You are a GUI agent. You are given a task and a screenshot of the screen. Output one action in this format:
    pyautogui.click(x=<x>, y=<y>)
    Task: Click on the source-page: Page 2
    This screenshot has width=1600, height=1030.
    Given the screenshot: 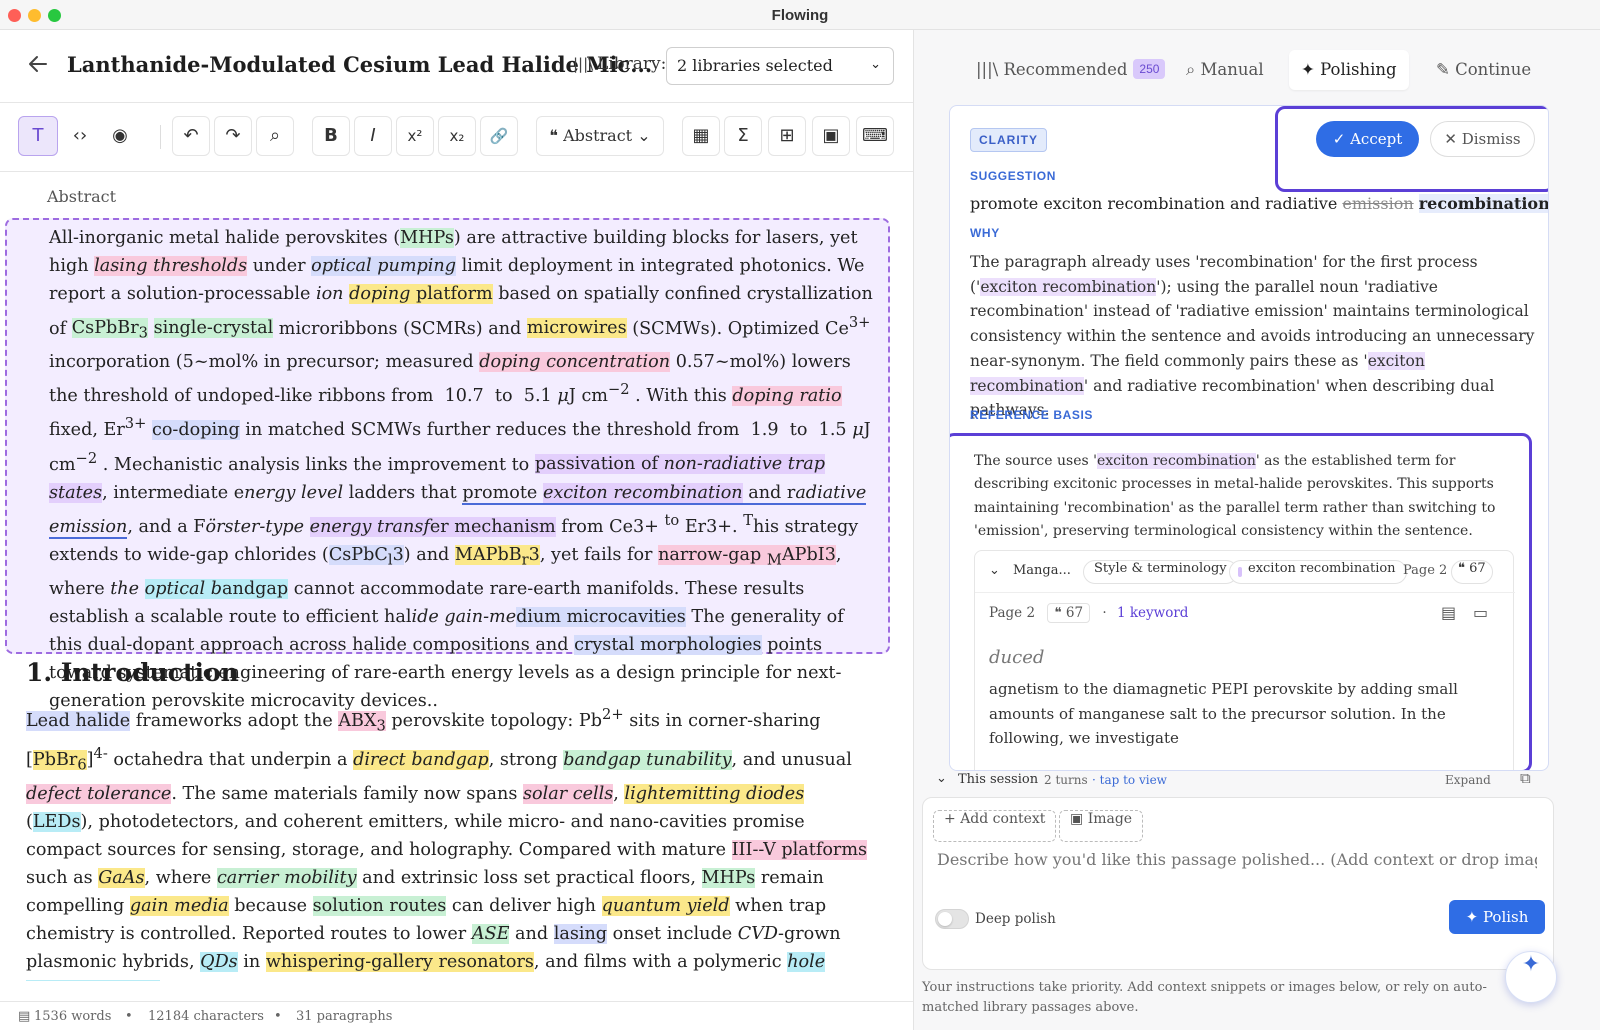 What is the action you would take?
    pyautogui.click(x=1425, y=570)
    